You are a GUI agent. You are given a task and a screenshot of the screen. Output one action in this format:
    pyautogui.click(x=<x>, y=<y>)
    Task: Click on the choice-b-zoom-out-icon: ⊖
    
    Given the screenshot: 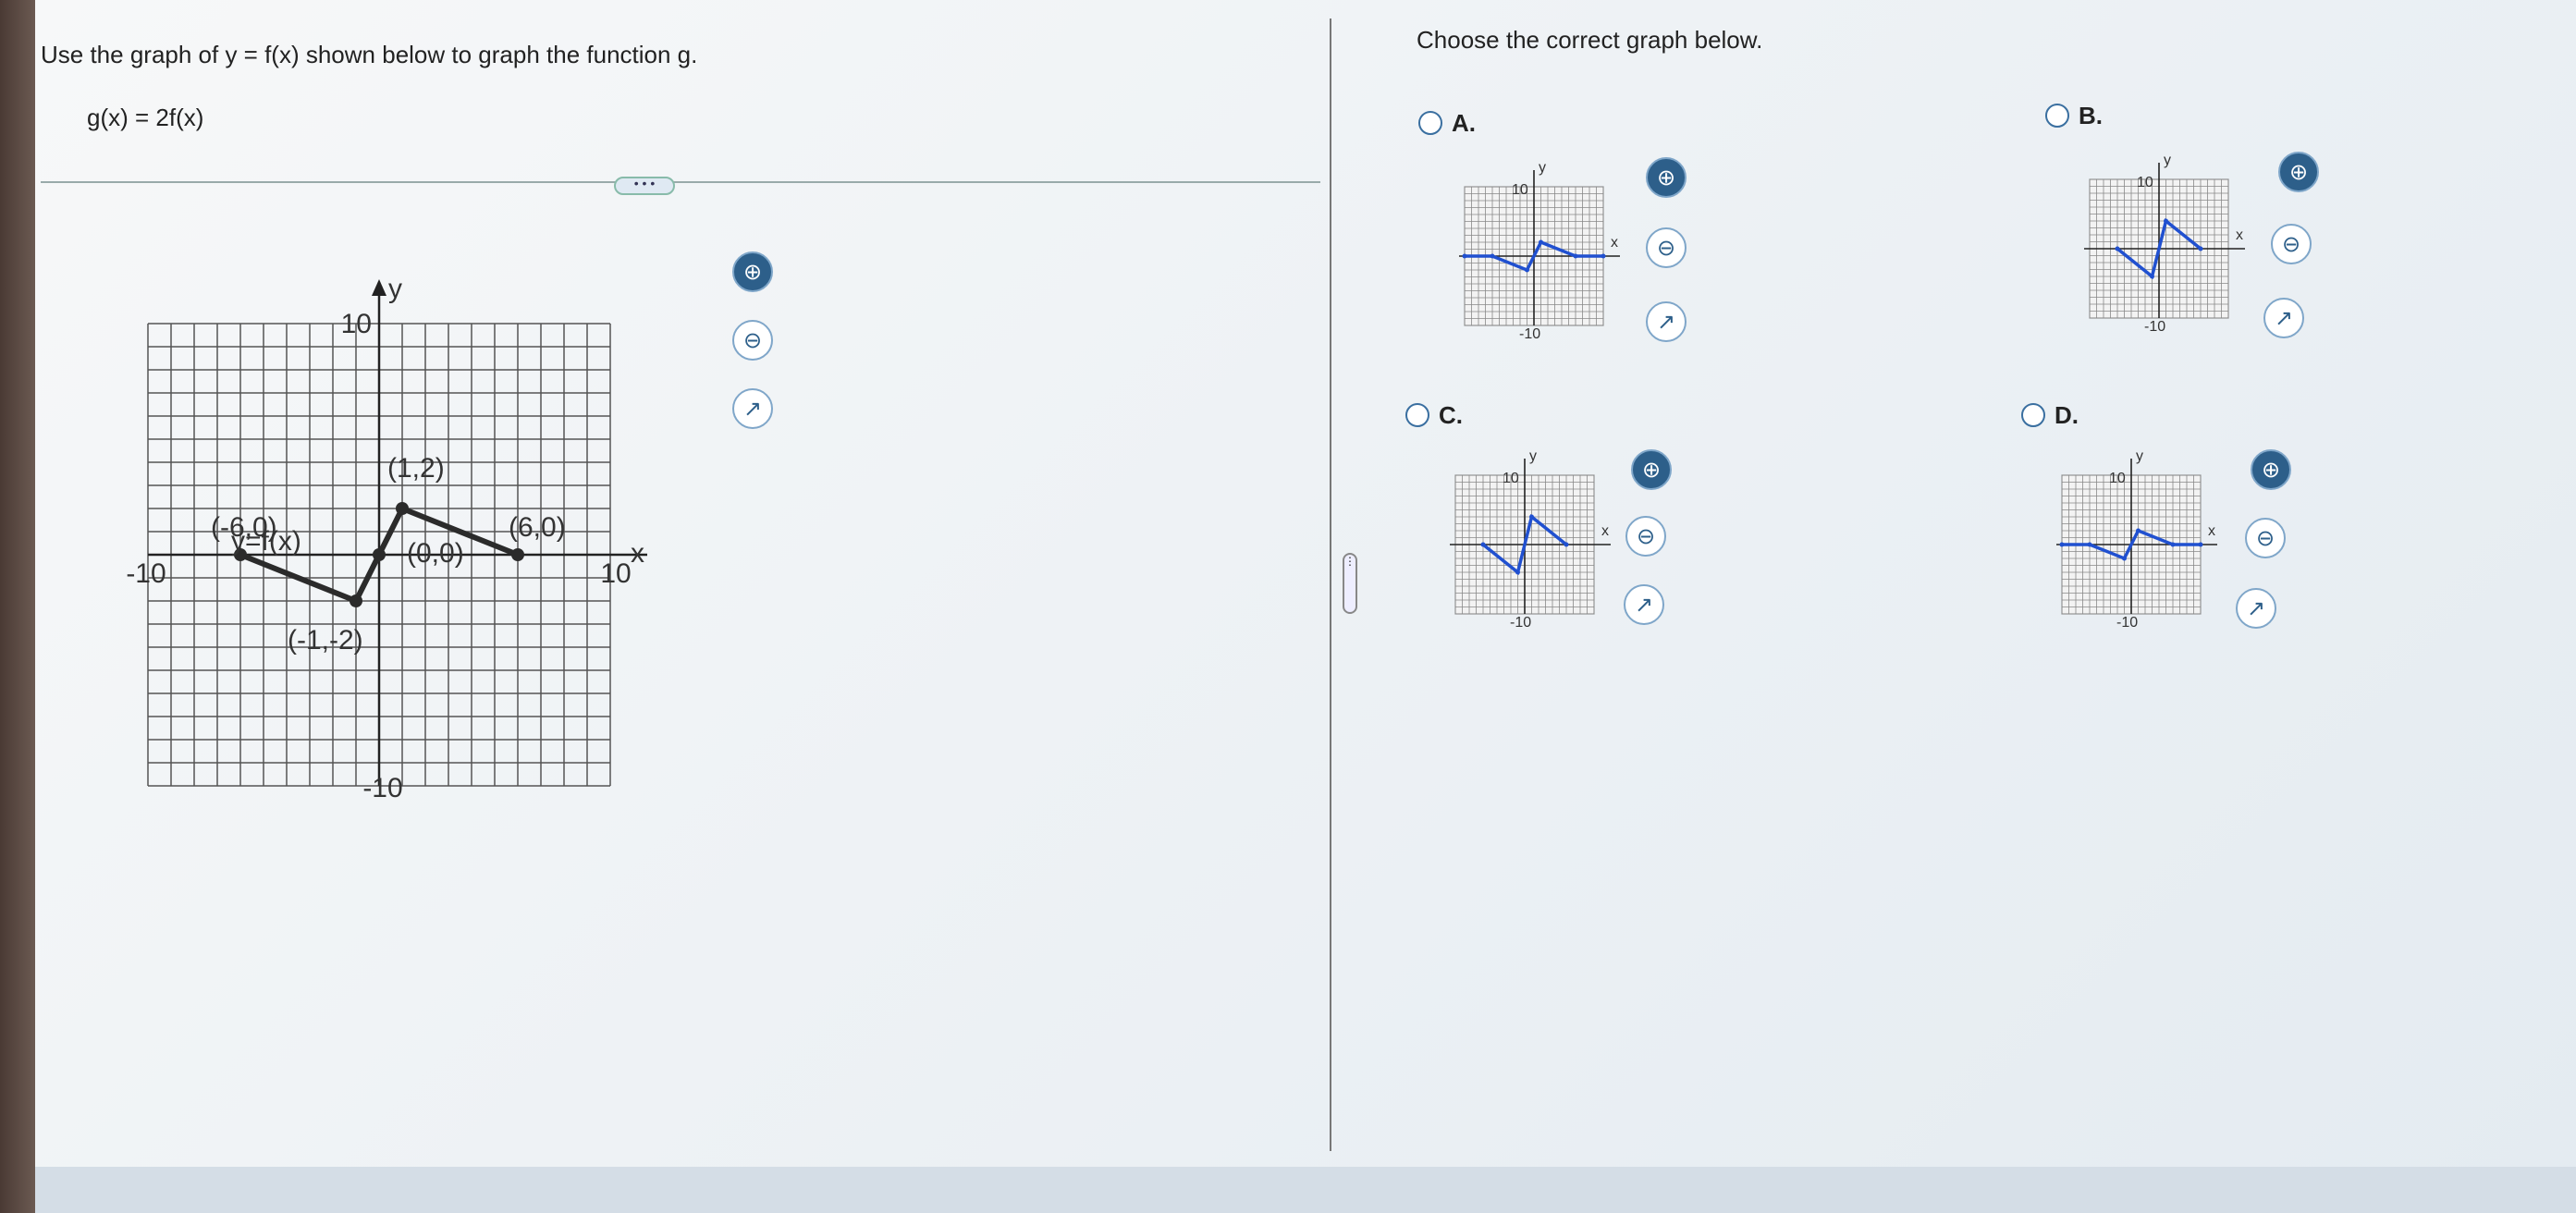 What is the action you would take?
    pyautogui.click(x=2291, y=244)
    